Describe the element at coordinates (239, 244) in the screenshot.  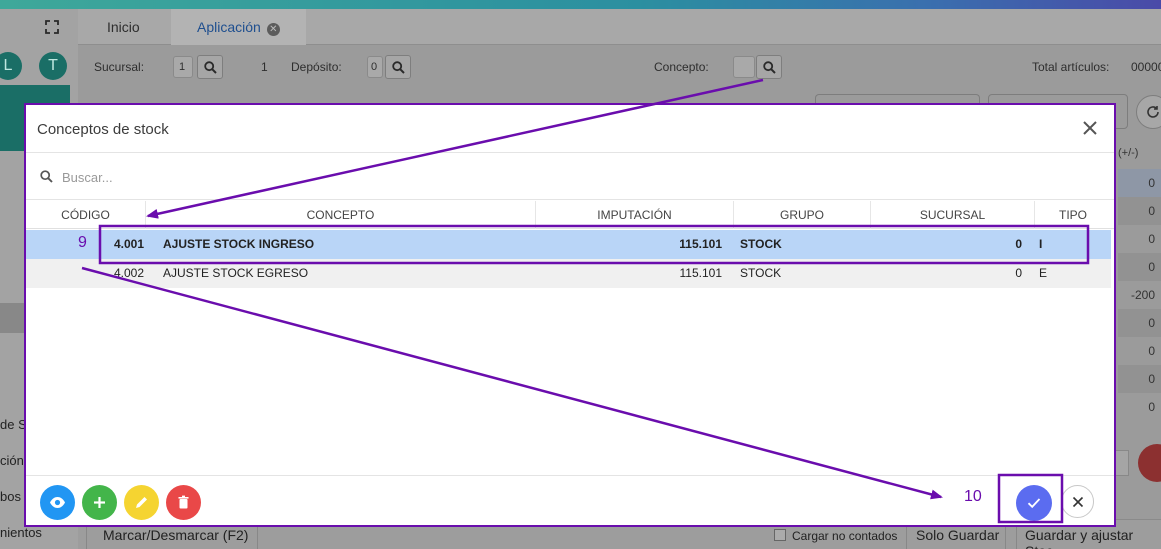
I see `cell-concepto: AJUSTE STOCK INGRESO` at that location.